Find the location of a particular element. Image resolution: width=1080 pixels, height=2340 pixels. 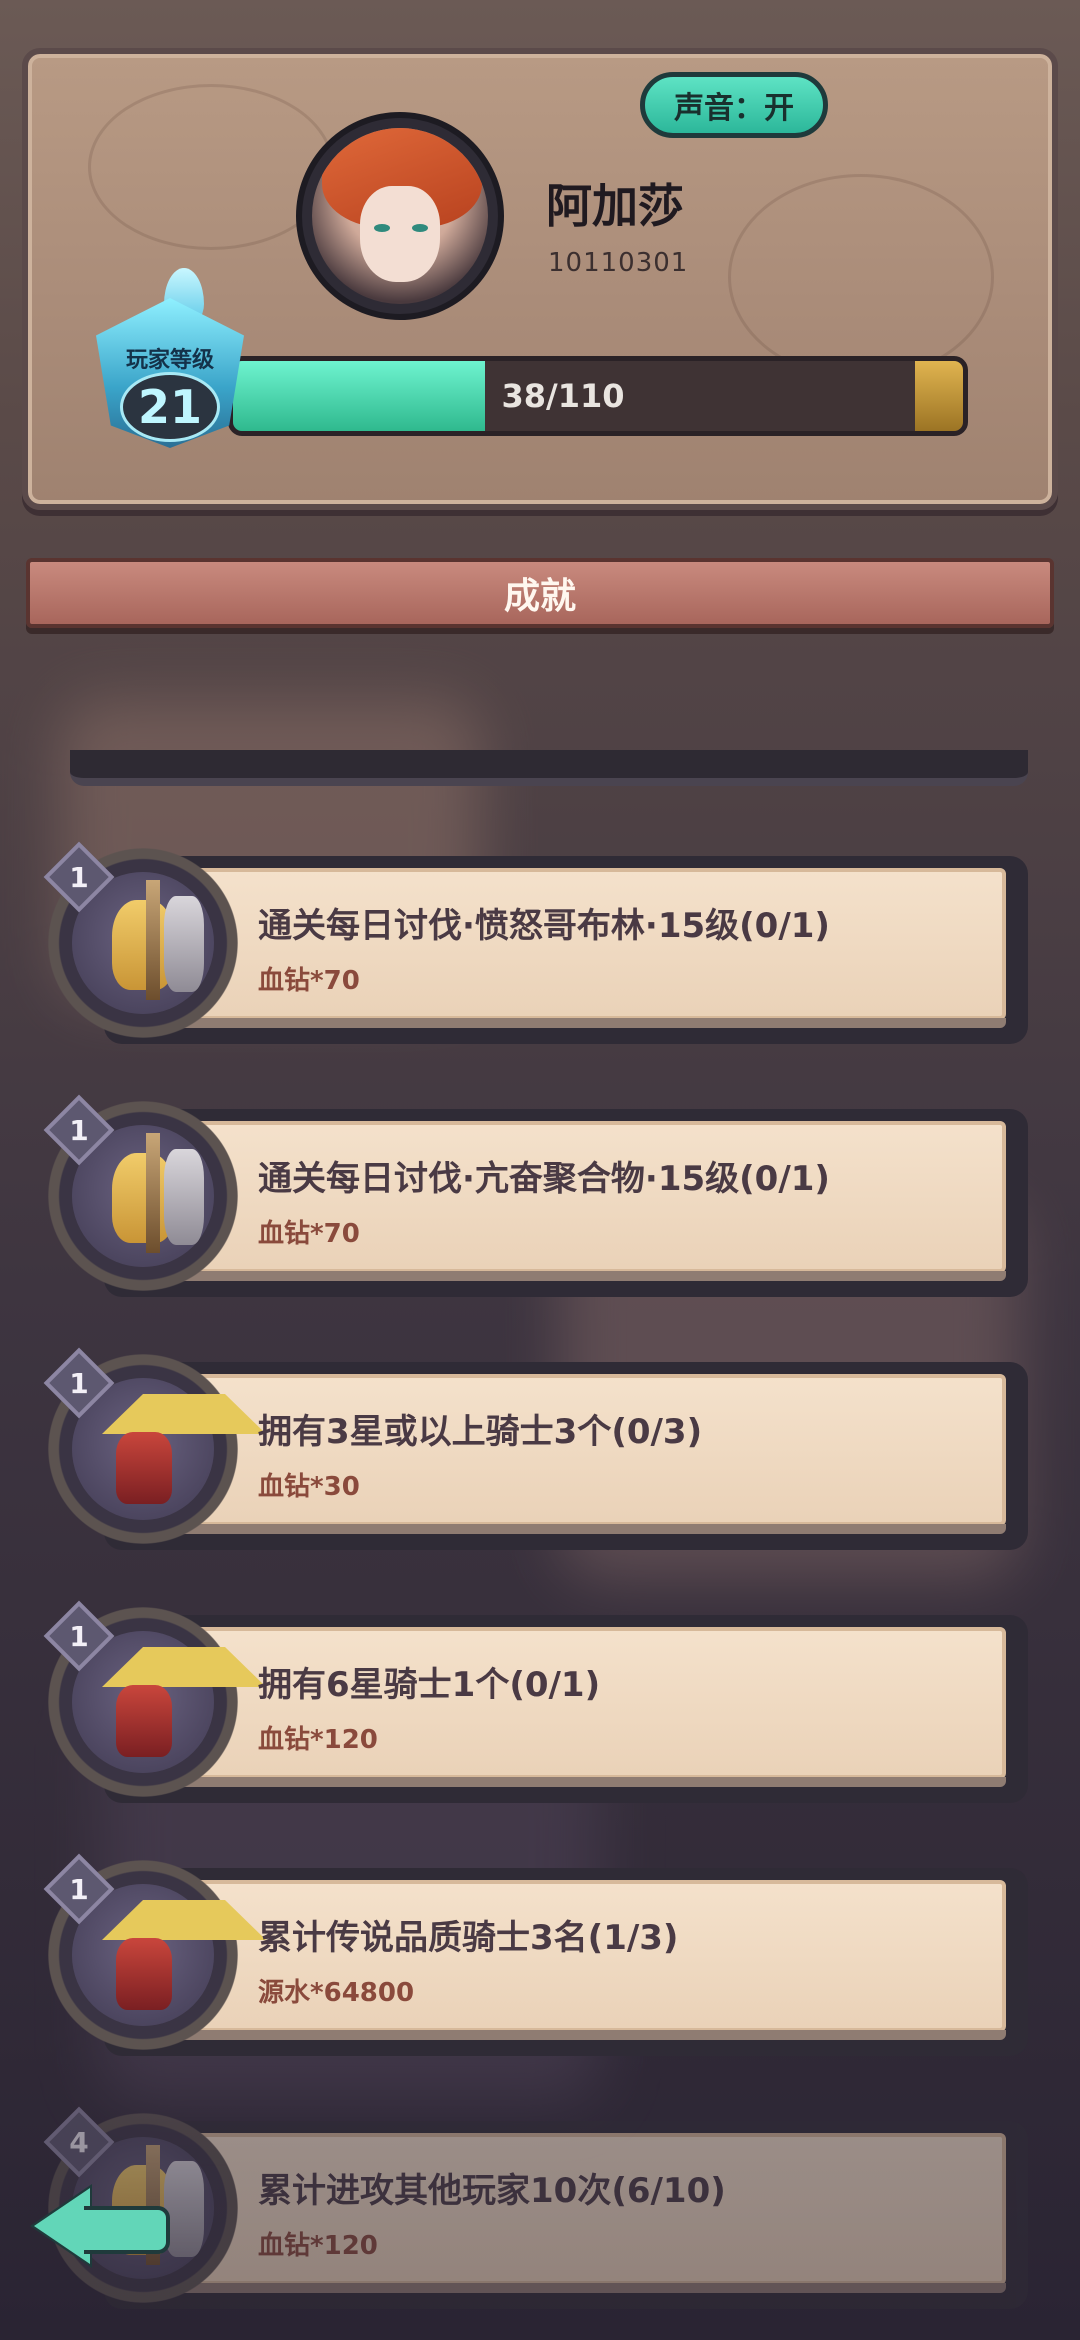

back-arrow-icon is located at coordinates (62, 2226).